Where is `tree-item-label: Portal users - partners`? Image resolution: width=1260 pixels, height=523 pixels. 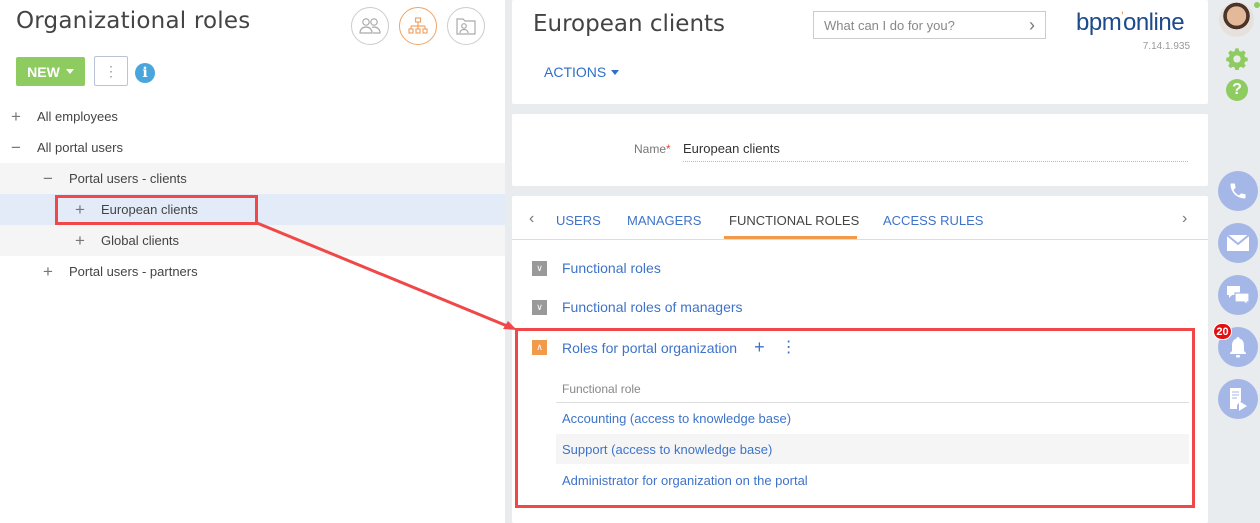 tree-item-label: Portal users - partners is located at coordinates (133, 271).